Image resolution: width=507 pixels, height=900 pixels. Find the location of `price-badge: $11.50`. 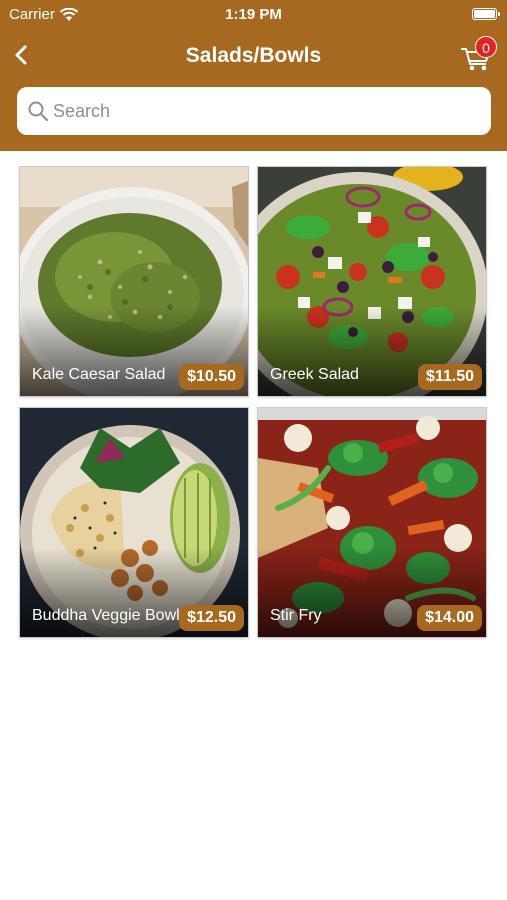

price-badge: $11.50 is located at coordinates (449, 377).